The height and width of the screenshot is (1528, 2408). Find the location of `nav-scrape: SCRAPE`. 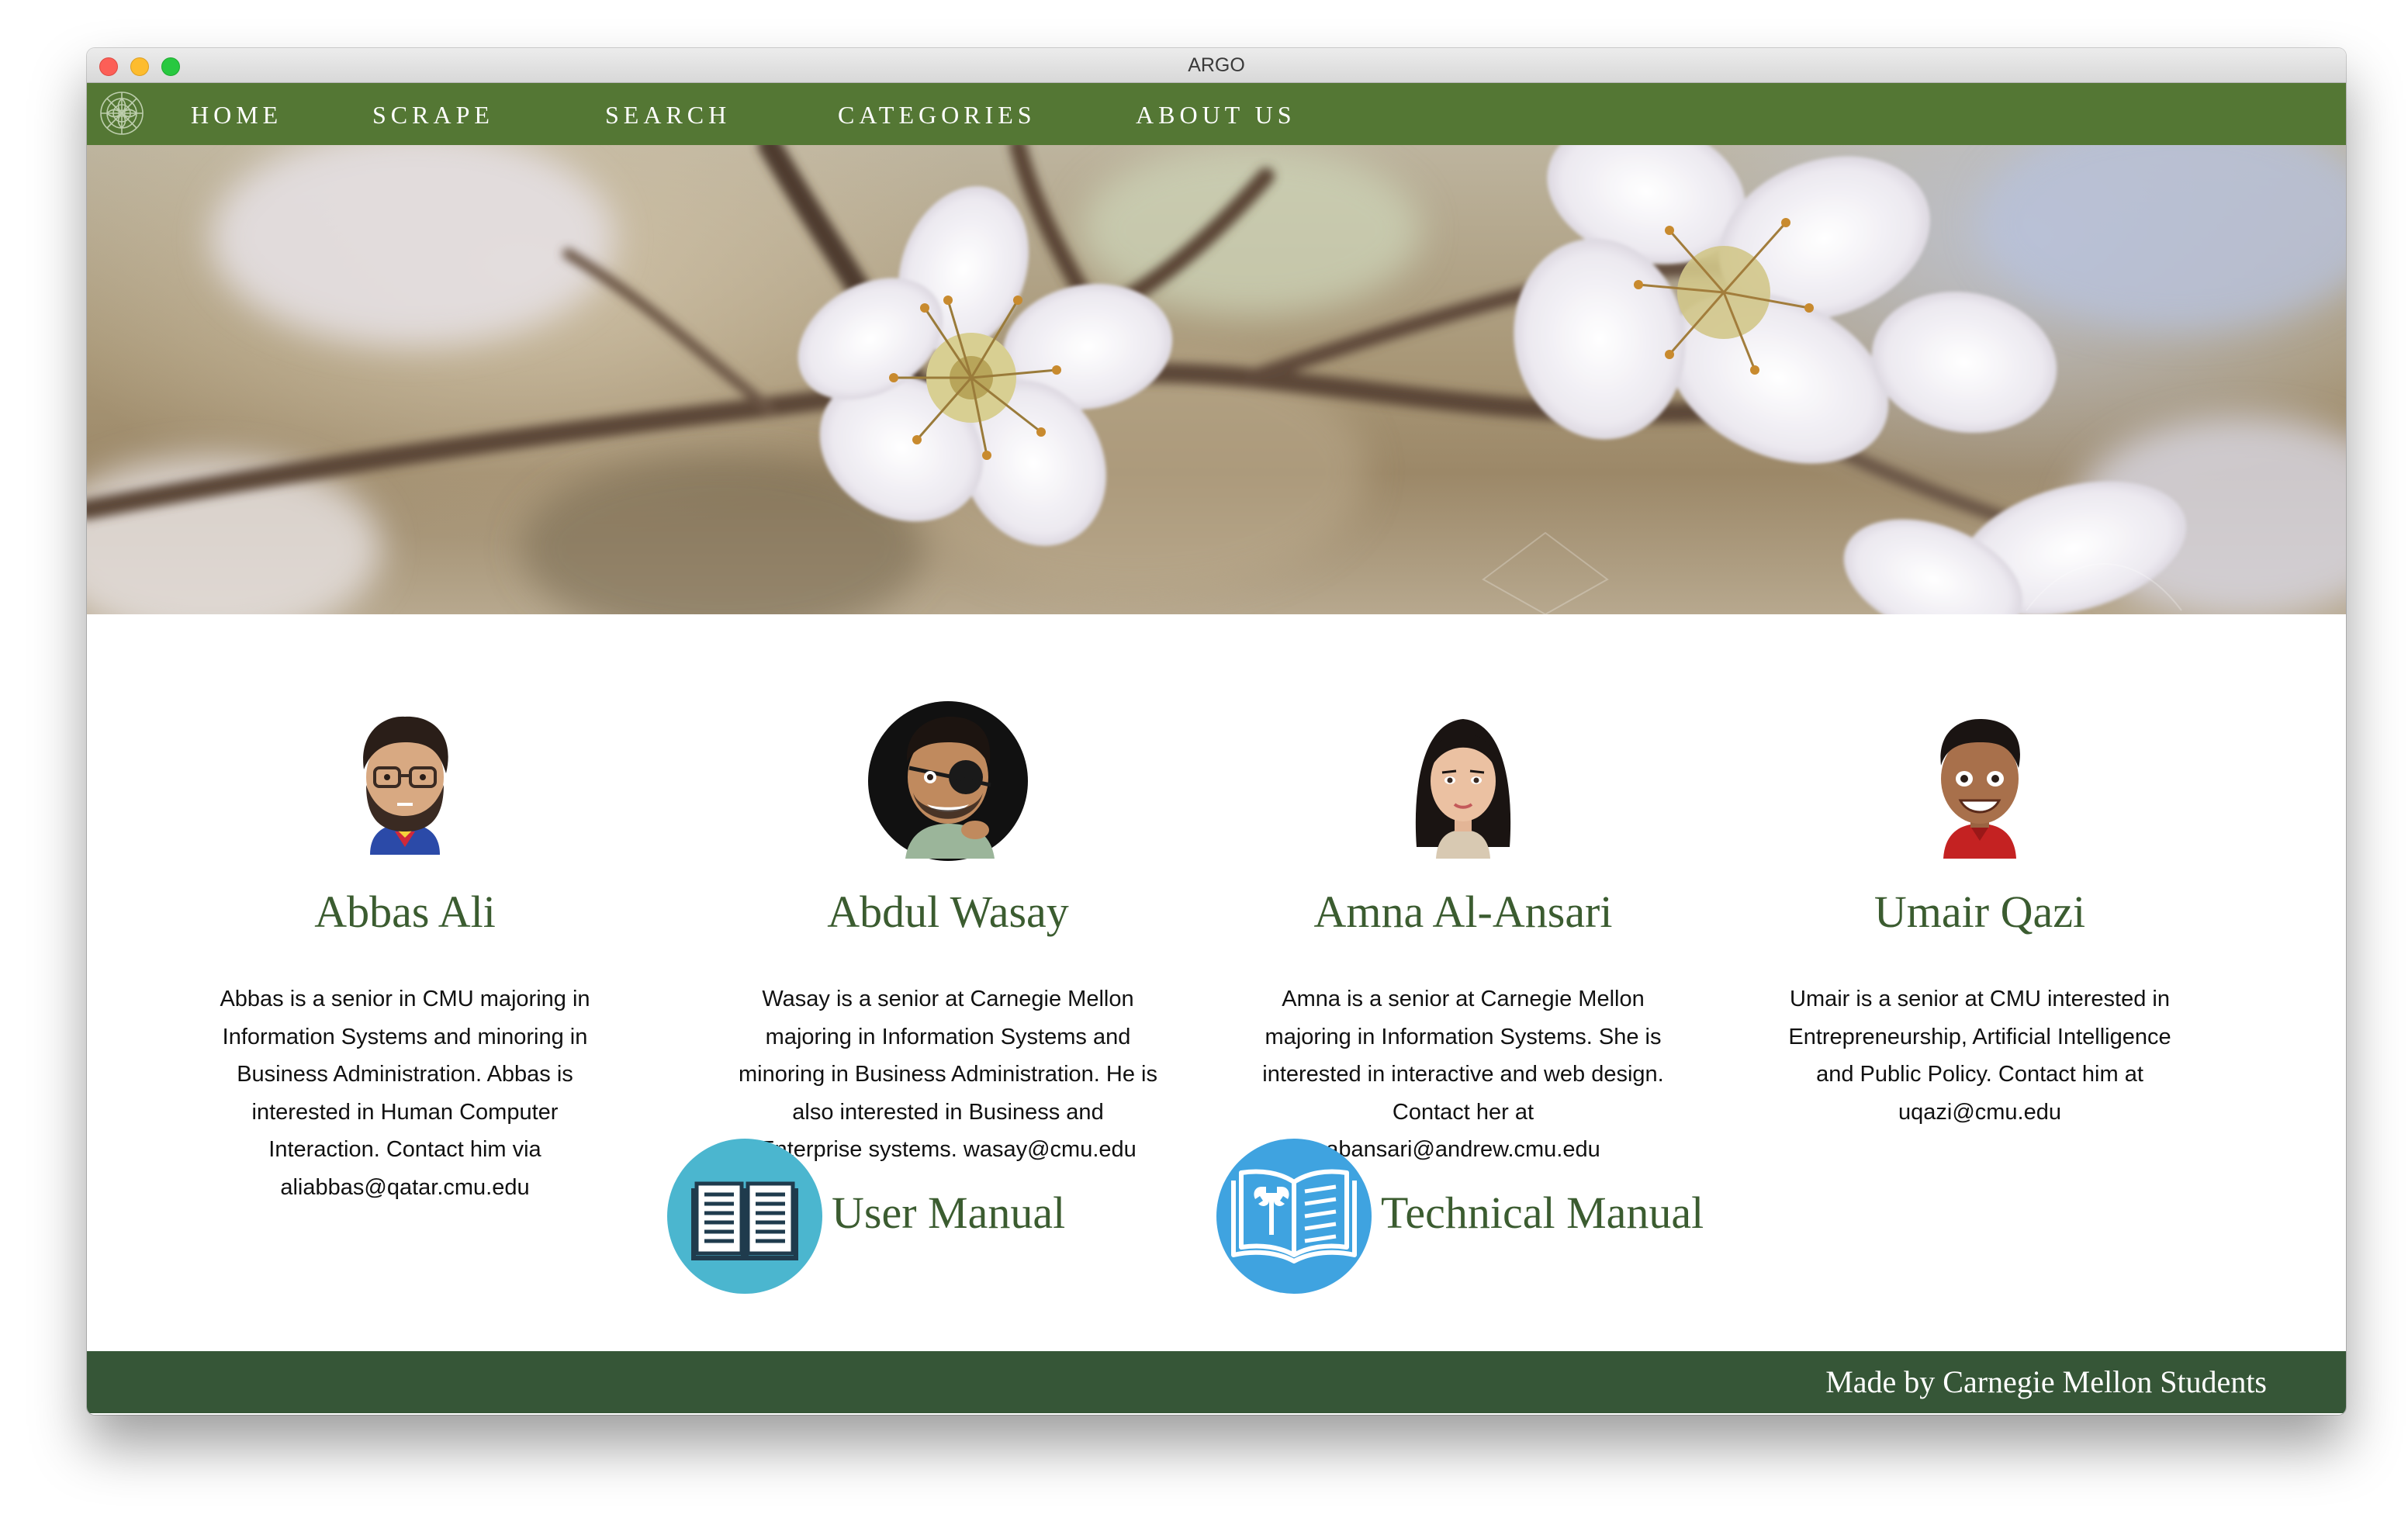

nav-scrape: SCRAPE is located at coordinates (433, 114).